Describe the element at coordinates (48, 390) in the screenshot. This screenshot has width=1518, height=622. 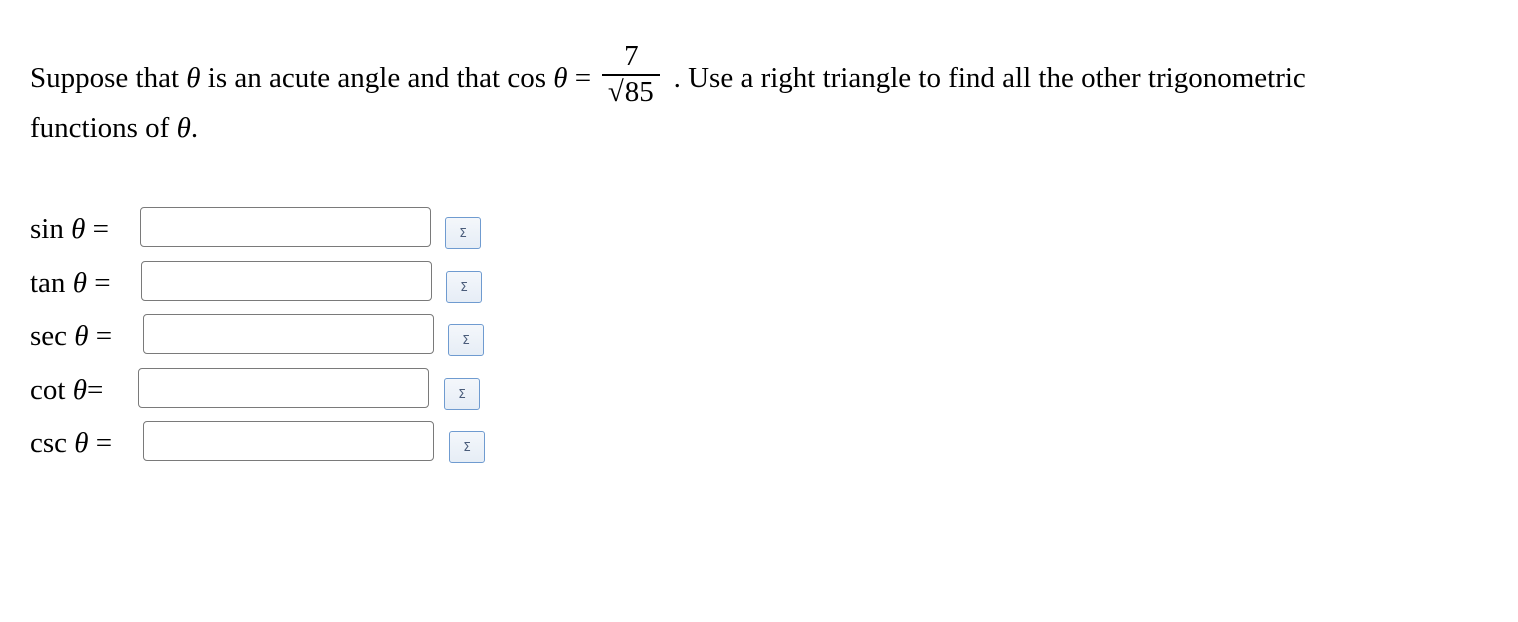
I see `function-name: cot` at that location.